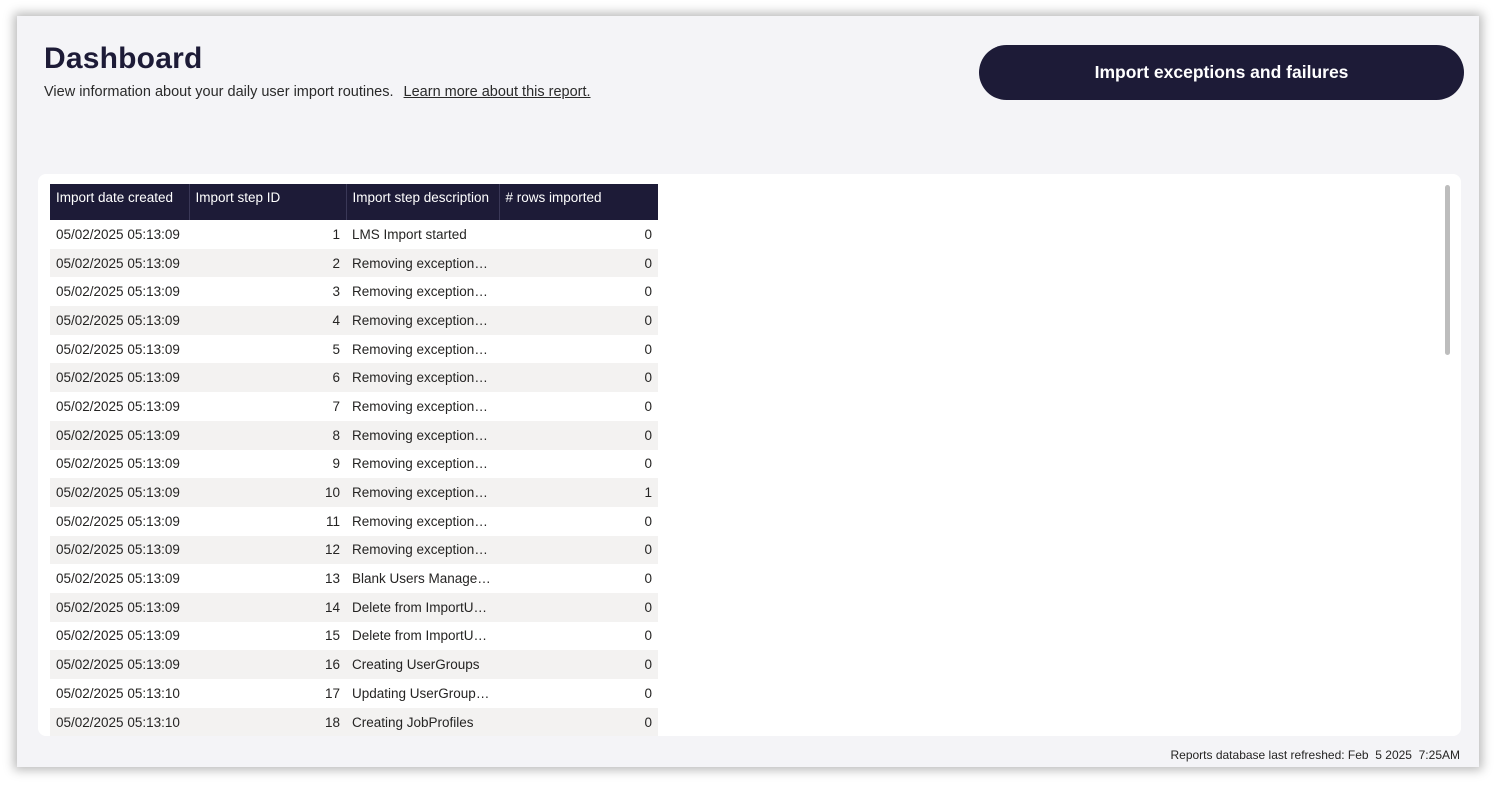 Image resolution: width=1497 pixels, height=785 pixels. What do you see at coordinates (1447, 270) in the screenshot?
I see `vertical-scrollbar` at bounding box center [1447, 270].